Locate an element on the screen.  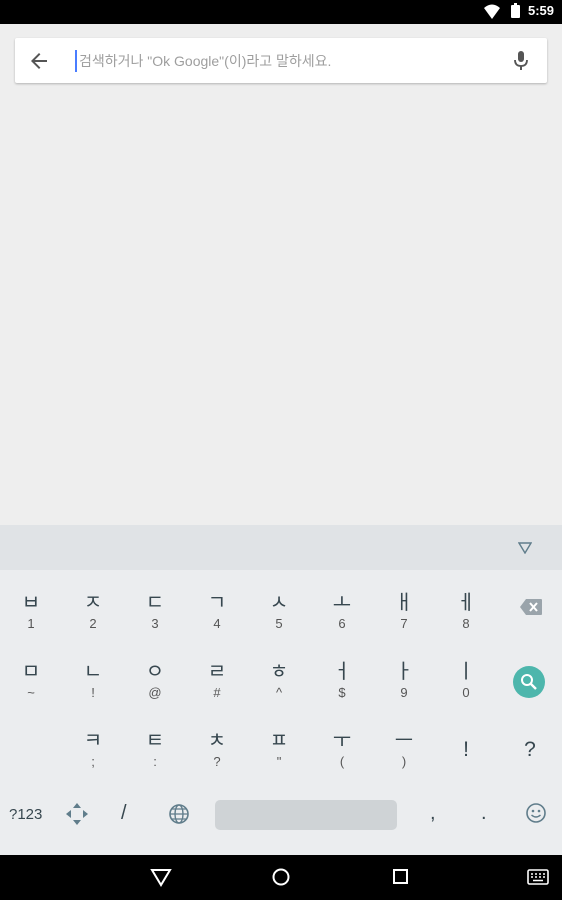
key-sub: ) is located at coordinates (404, 761).